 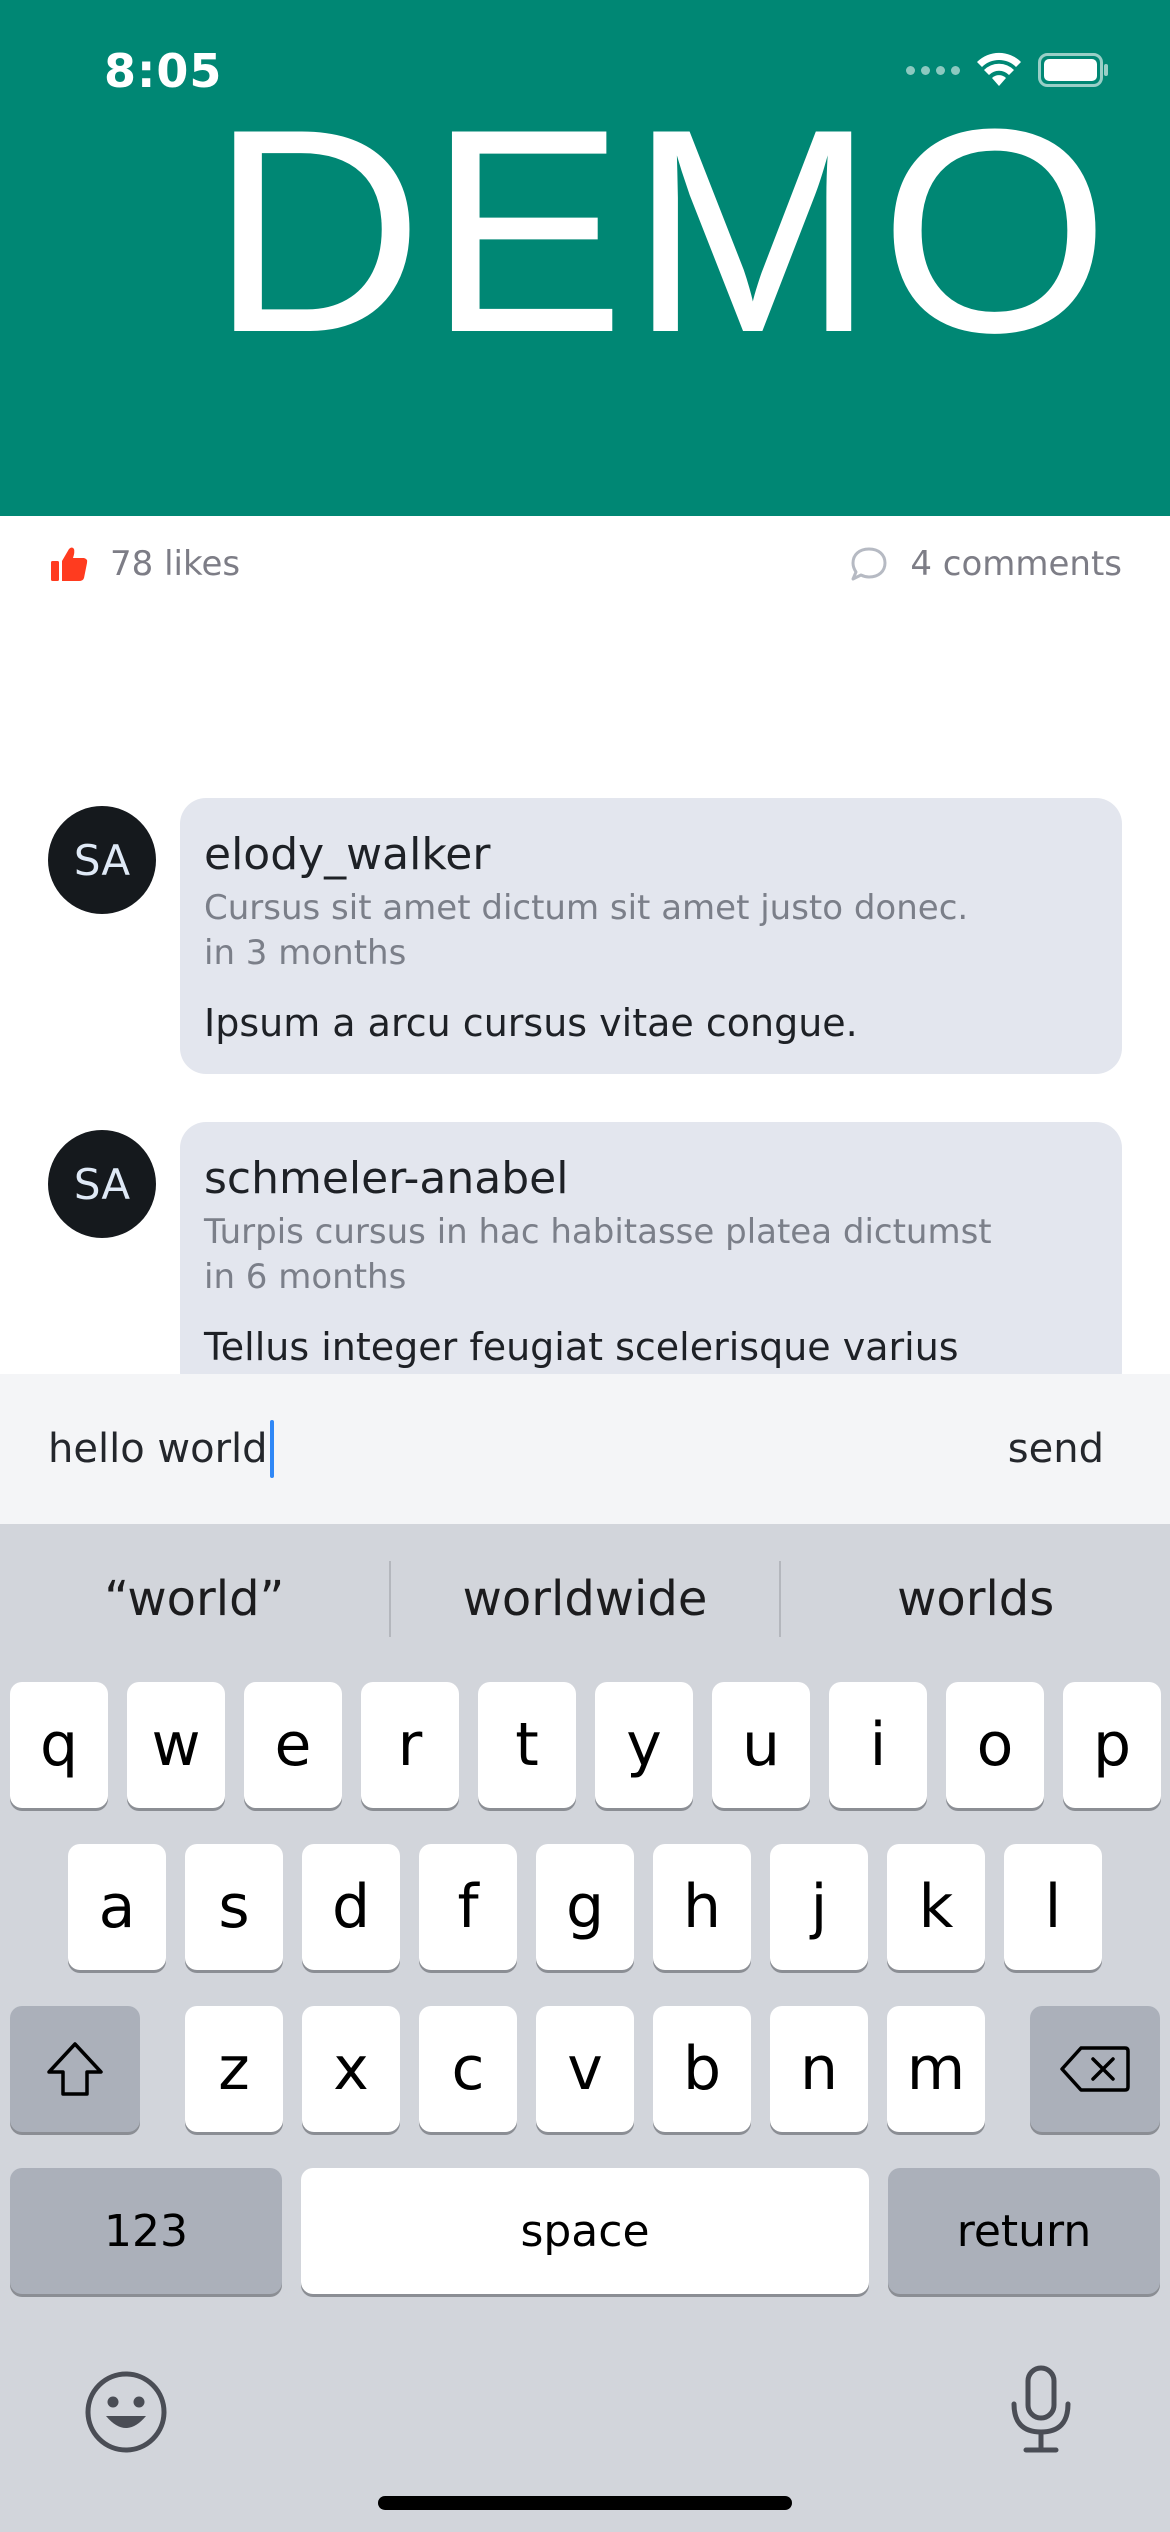 I want to click on comments-count: 4 comments, so click(x=1016, y=564).